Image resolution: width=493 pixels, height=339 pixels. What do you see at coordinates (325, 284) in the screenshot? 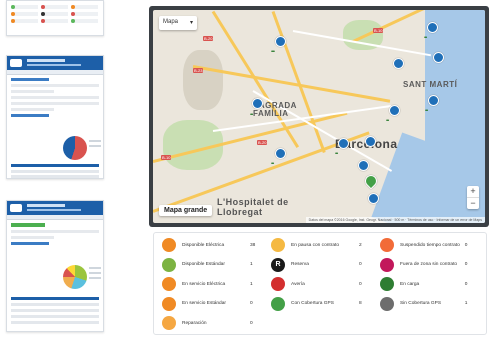
I see `legend-item: Avería 0` at bounding box center [325, 284].